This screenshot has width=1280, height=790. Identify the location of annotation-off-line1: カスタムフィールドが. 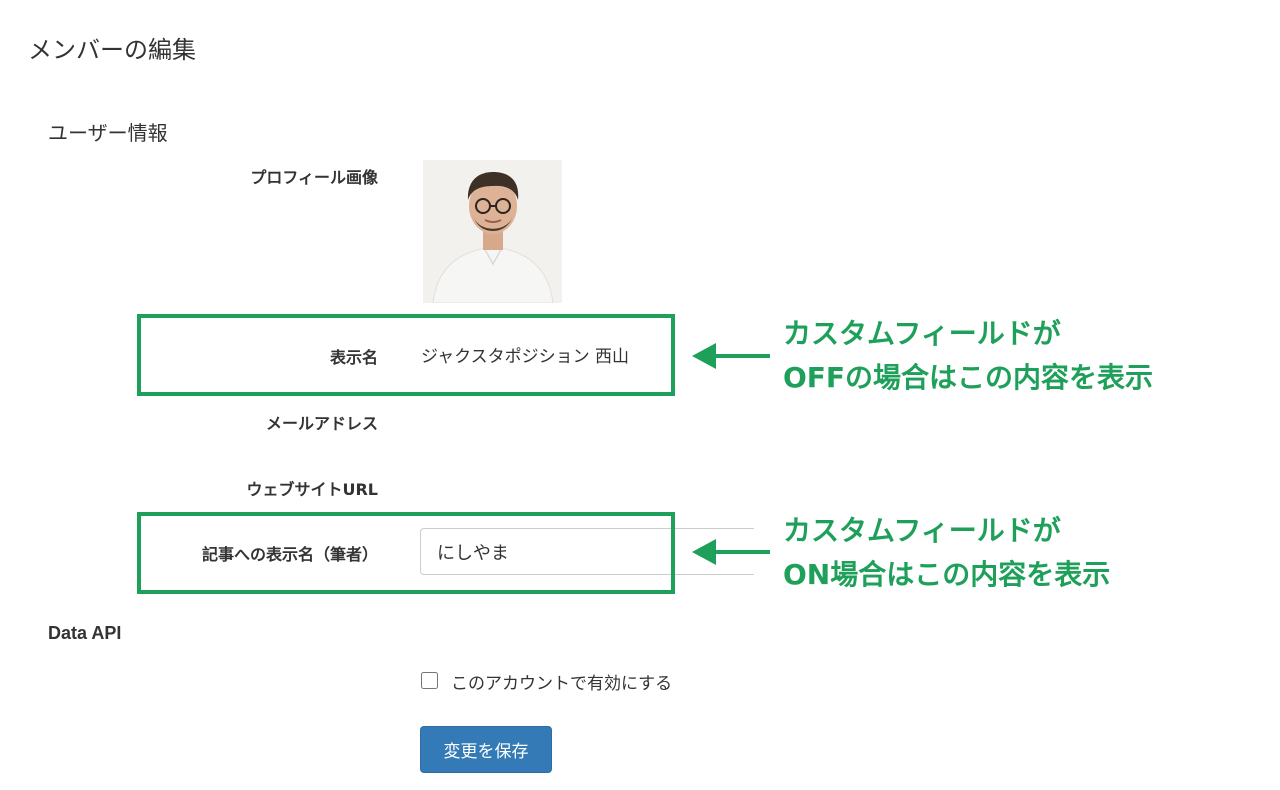
(922, 333).